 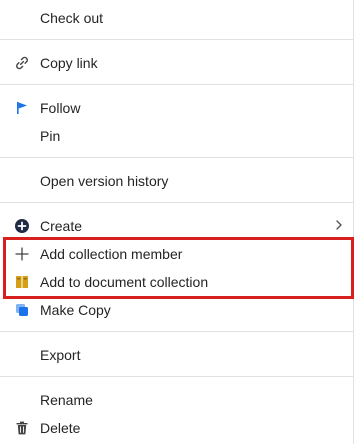 What do you see at coordinates (339, 225) in the screenshot?
I see `chevron-right-icon` at bounding box center [339, 225].